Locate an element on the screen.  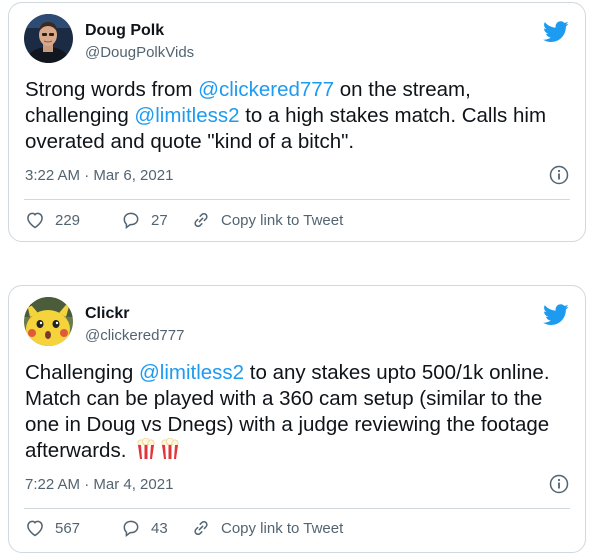
like-button: 229 is located at coordinates (73, 220).